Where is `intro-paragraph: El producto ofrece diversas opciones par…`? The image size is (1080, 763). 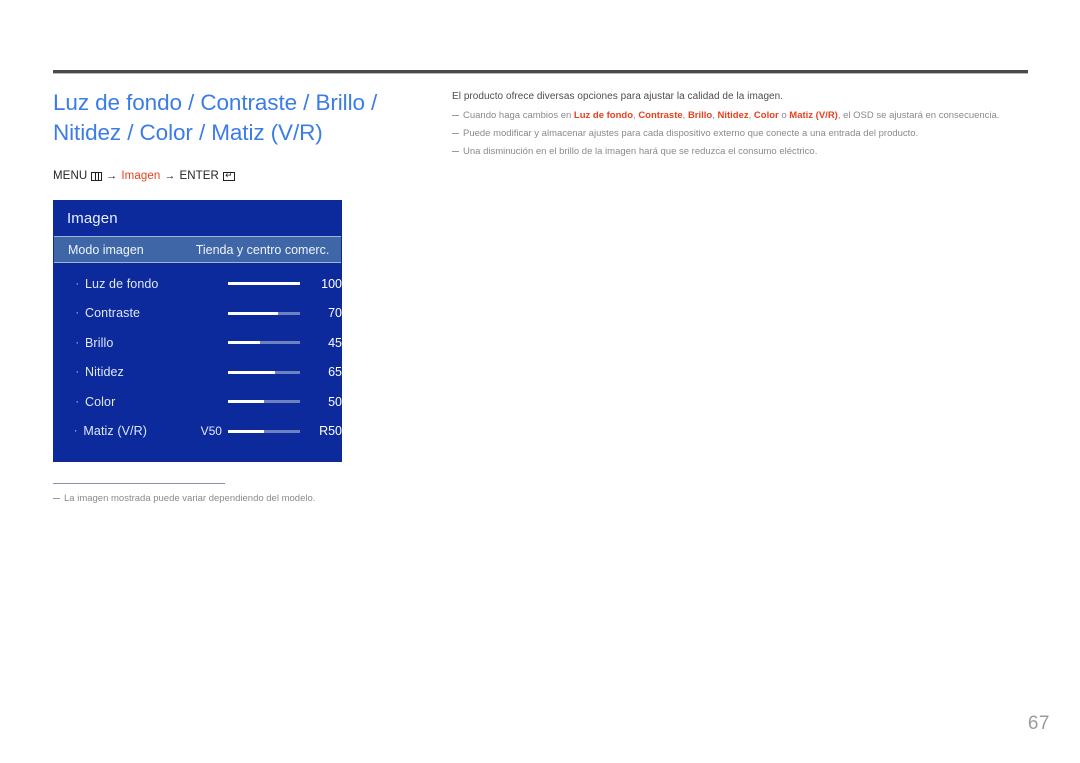
intro-paragraph: El producto ofrece diversas opciones par… is located at coordinates (618, 96).